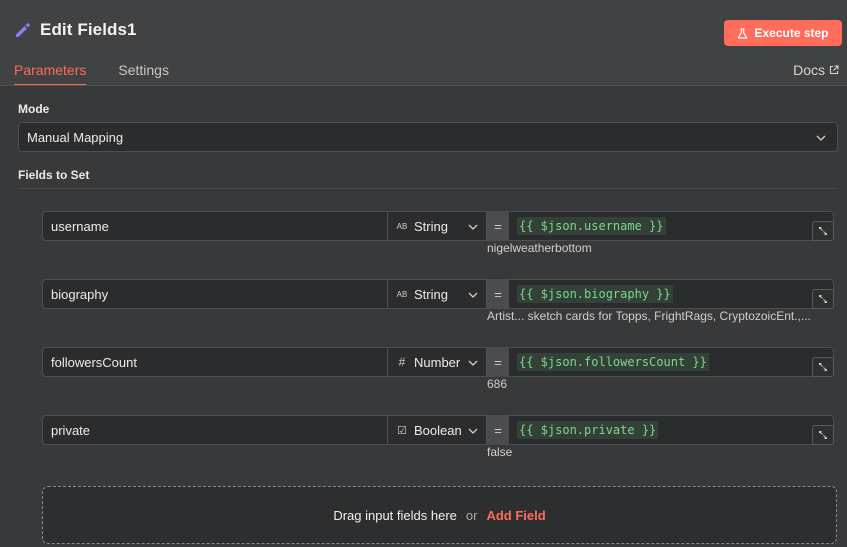 This screenshot has width=847, height=547. What do you see at coordinates (402, 362) in the screenshot?
I see `number-type-icon: #` at bounding box center [402, 362].